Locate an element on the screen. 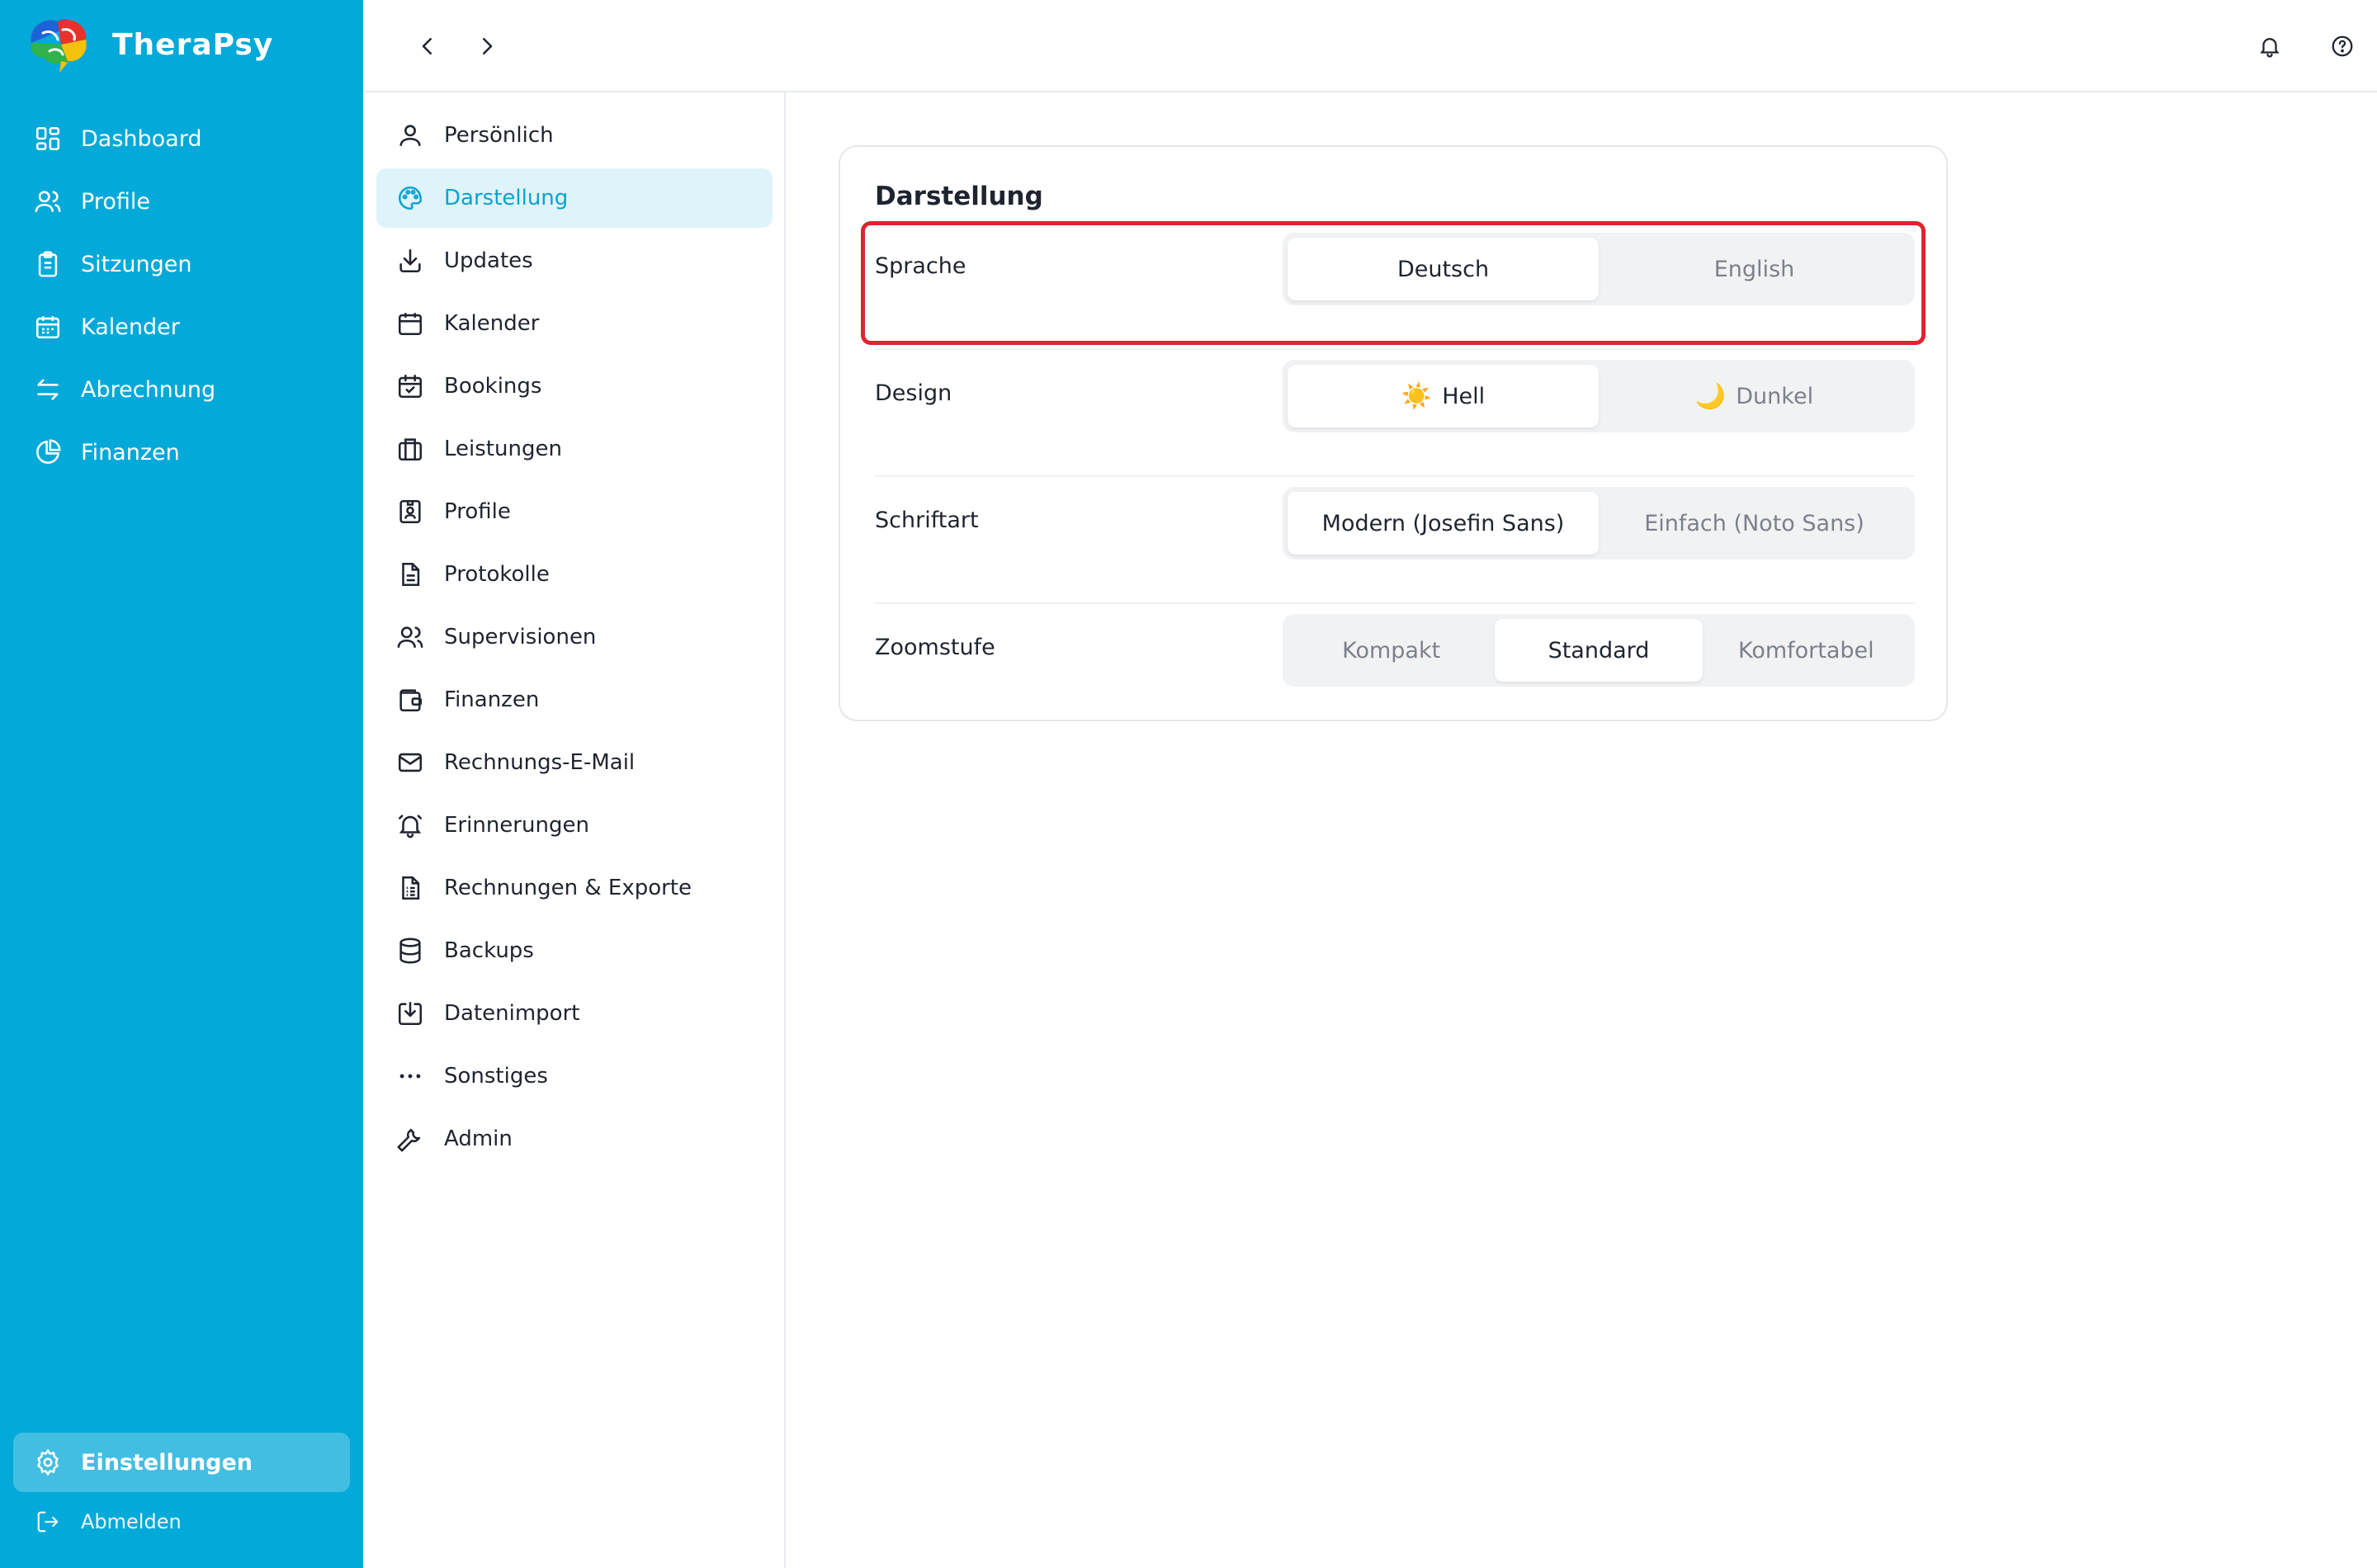 The width and height of the screenshot is (2377, 1568). settings-nav-item-backups: Backups is located at coordinates (574, 950).